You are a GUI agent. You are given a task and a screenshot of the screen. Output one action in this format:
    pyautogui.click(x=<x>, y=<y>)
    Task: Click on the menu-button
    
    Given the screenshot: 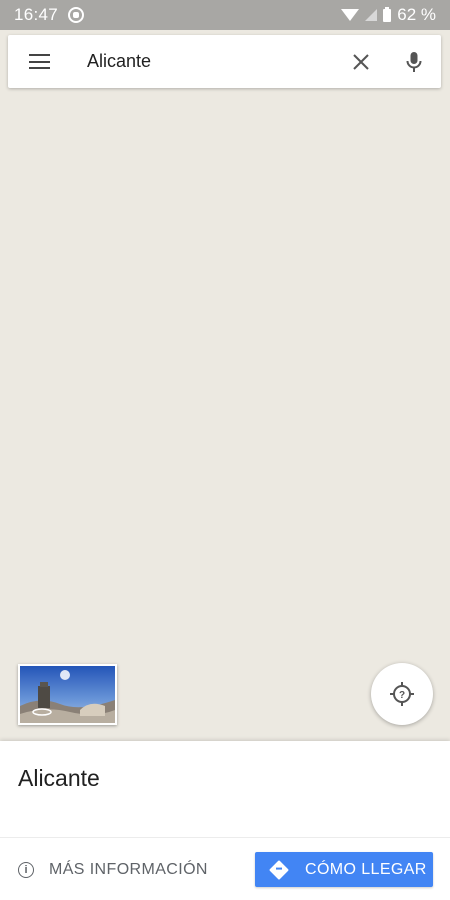 What is the action you would take?
    pyautogui.click(x=39, y=61)
    